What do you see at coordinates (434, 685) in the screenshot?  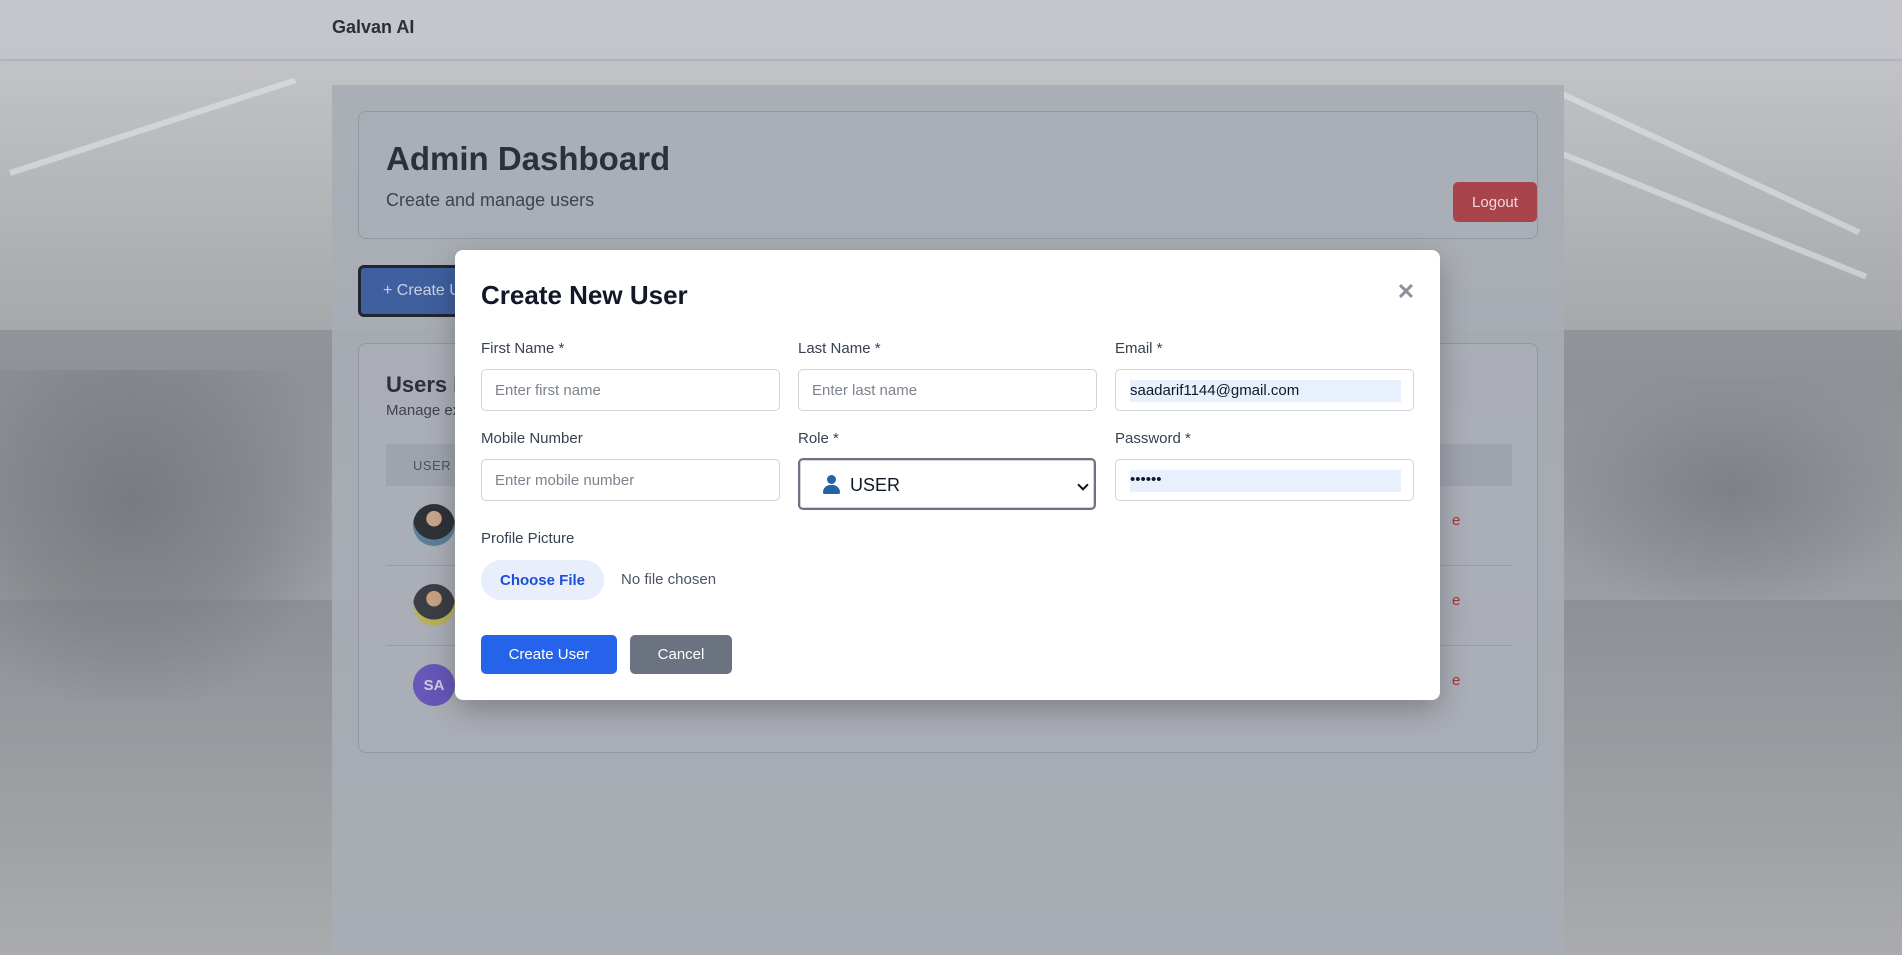 I see `avatar: SA` at bounding box center [434, 685].